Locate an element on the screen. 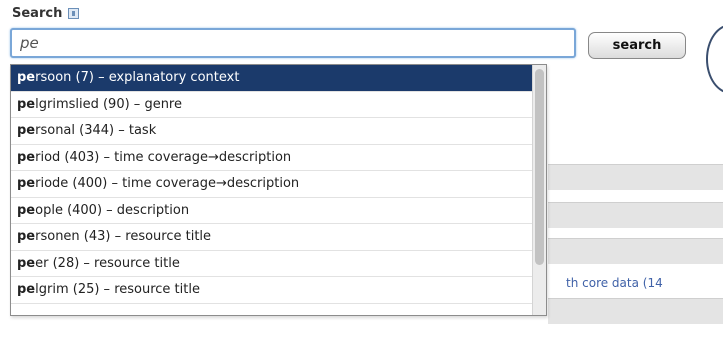  core-data-link: th core data (14 is located at coordinates (614, 283).